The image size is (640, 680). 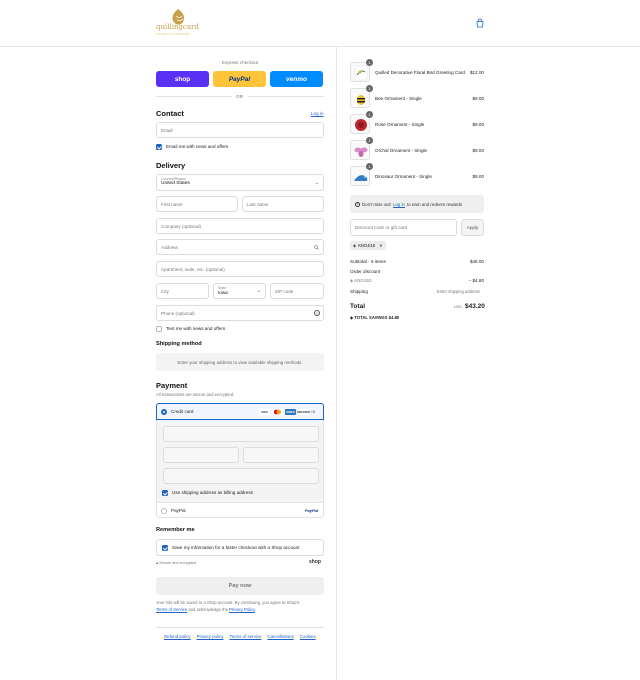 I want to click on cancellations-link: Cancellations, so click(x=280, y=636).